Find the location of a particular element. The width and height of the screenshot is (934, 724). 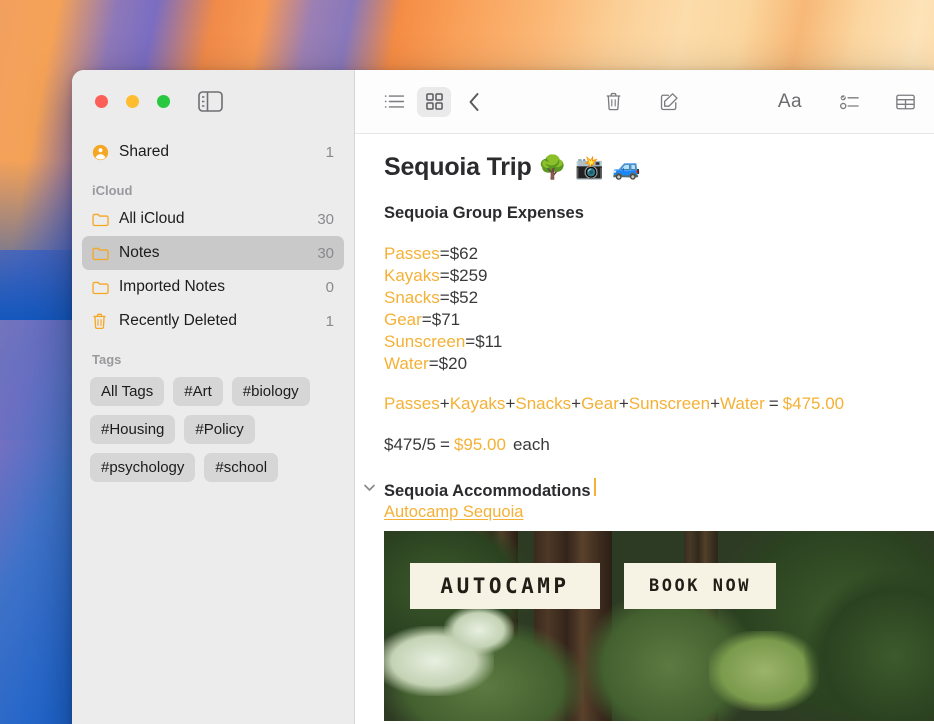

sidebar-section-header-tags: Tags is located at coordinates (107, 359).